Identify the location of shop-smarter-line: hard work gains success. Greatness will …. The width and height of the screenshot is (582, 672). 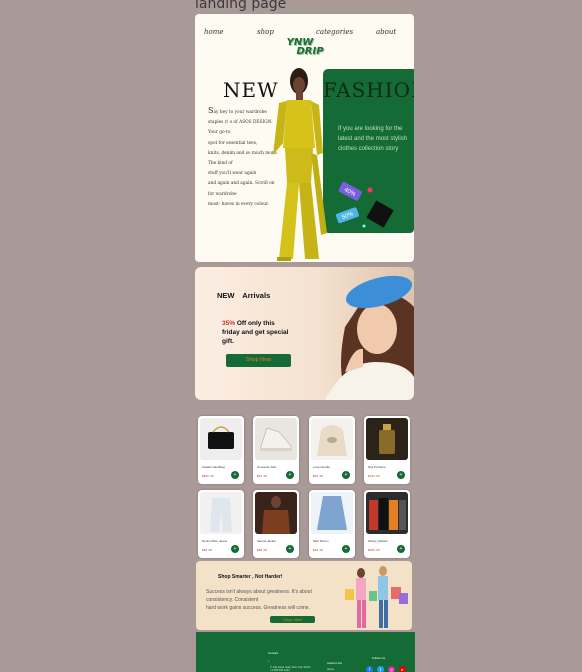
(258, 608).